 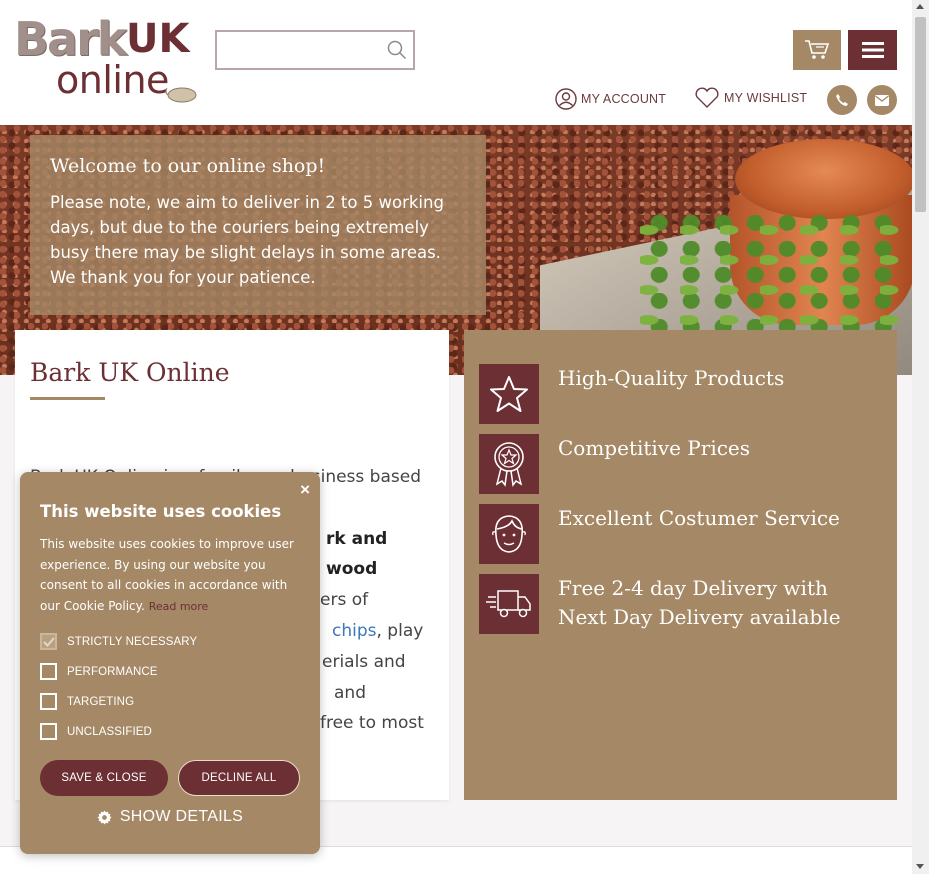 I want to click on my-wishlist-label: MY WISHLIST, so click(x=766, y=98).